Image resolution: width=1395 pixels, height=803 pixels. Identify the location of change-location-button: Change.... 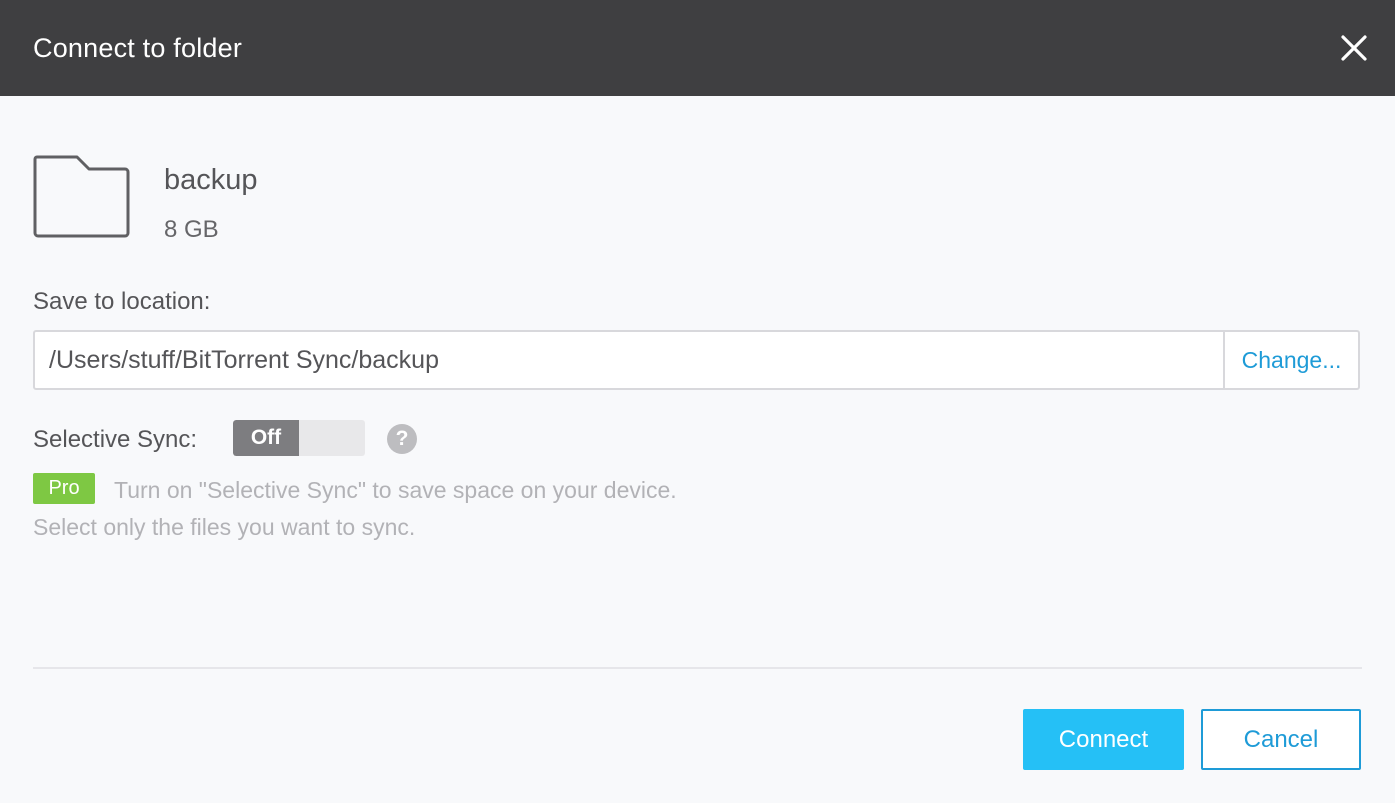
(1290, 360).